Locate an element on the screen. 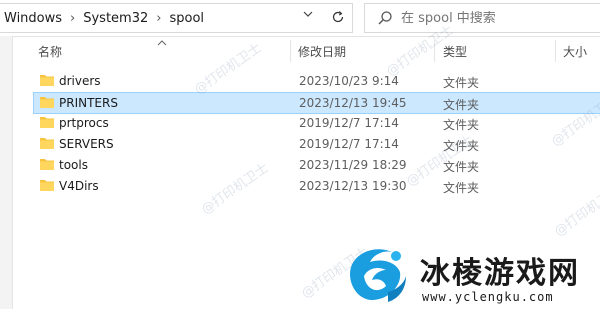 Image resolution: width=600 pixels, height=309 pixels. list-item: drivers 2023/10/23 9:14 文件夹 is located at coordinates (317, 81).